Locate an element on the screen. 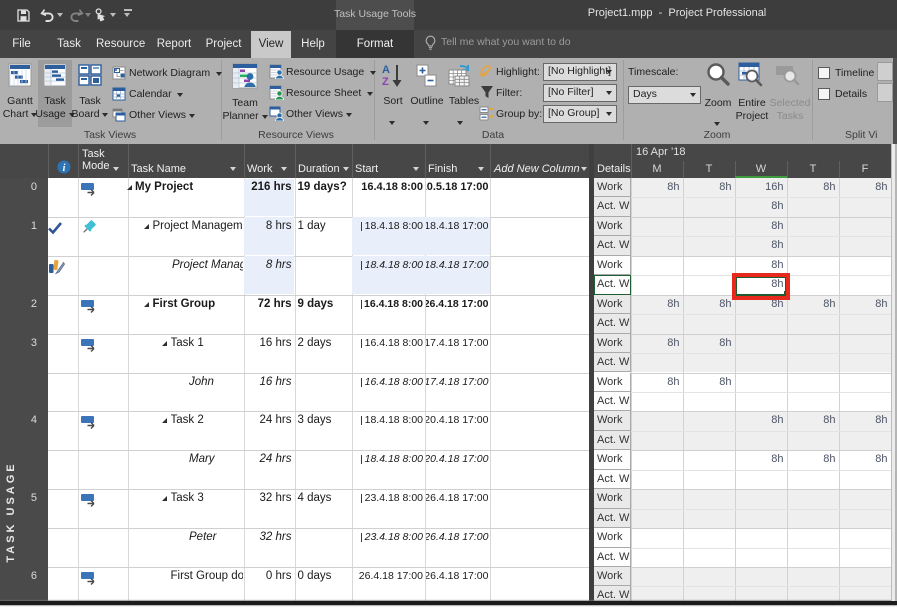 This screenshot has height=608, width=897. svg-text: i is located at coordinates (64, 168).